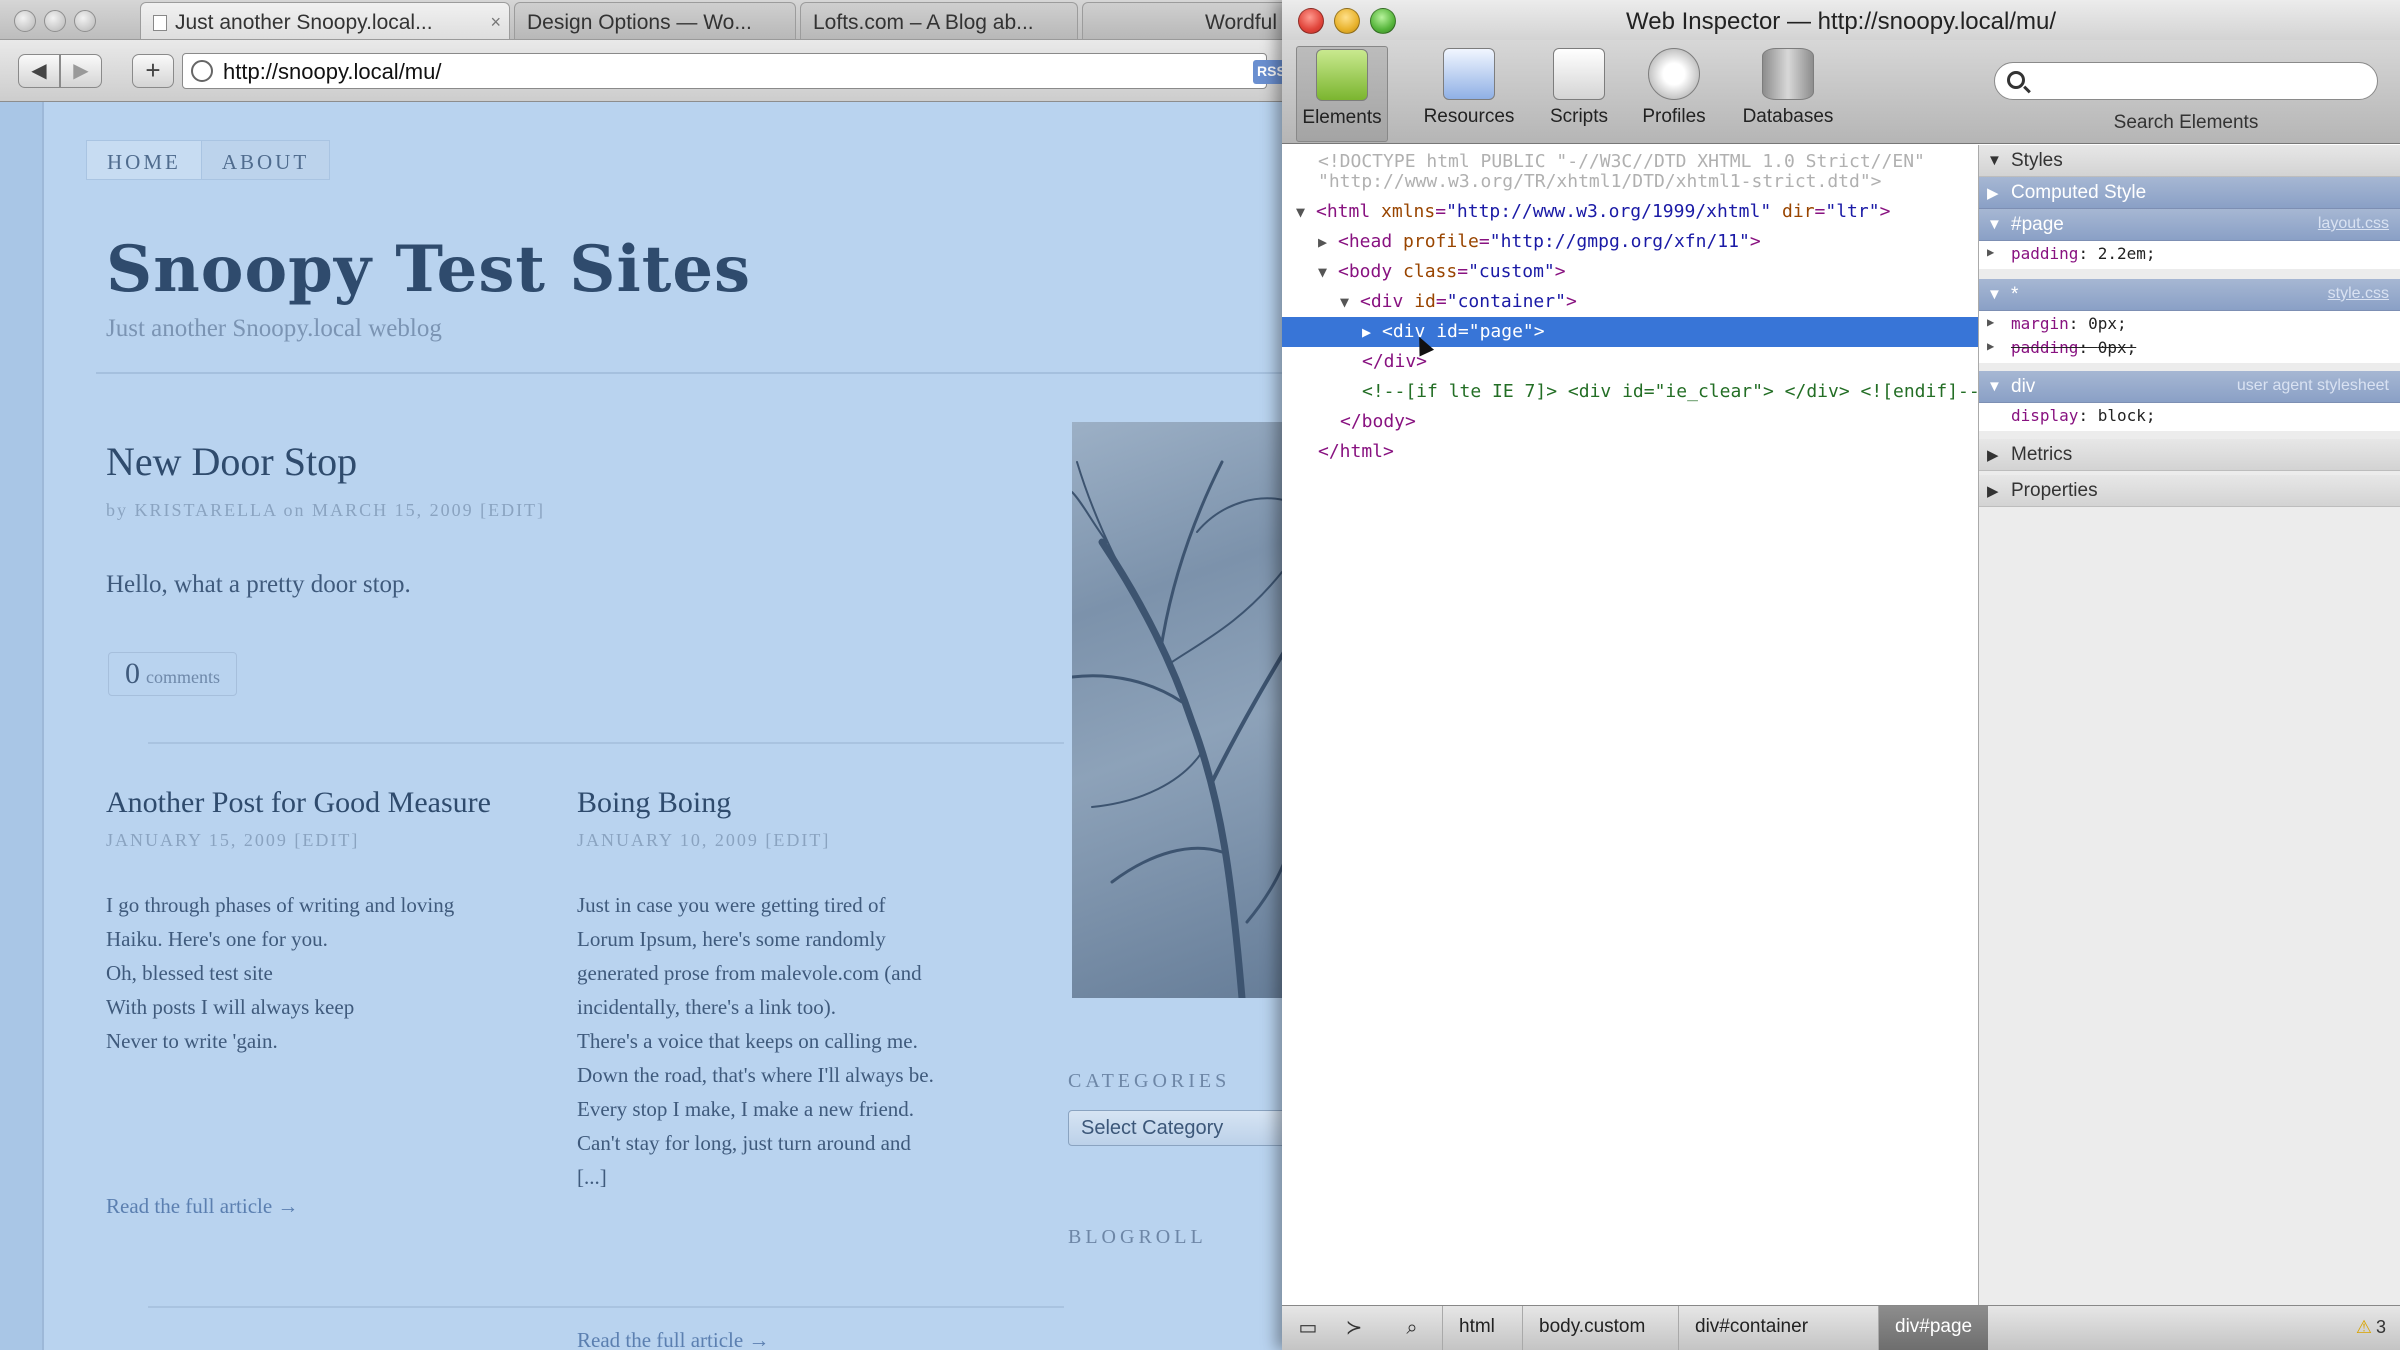 This screenshot has height=1350, width=2400. What do you see at coordinates (1179, 1128) in the screenshot?
I see `category-select: Select Category` at bounding box center [1179, 1128].